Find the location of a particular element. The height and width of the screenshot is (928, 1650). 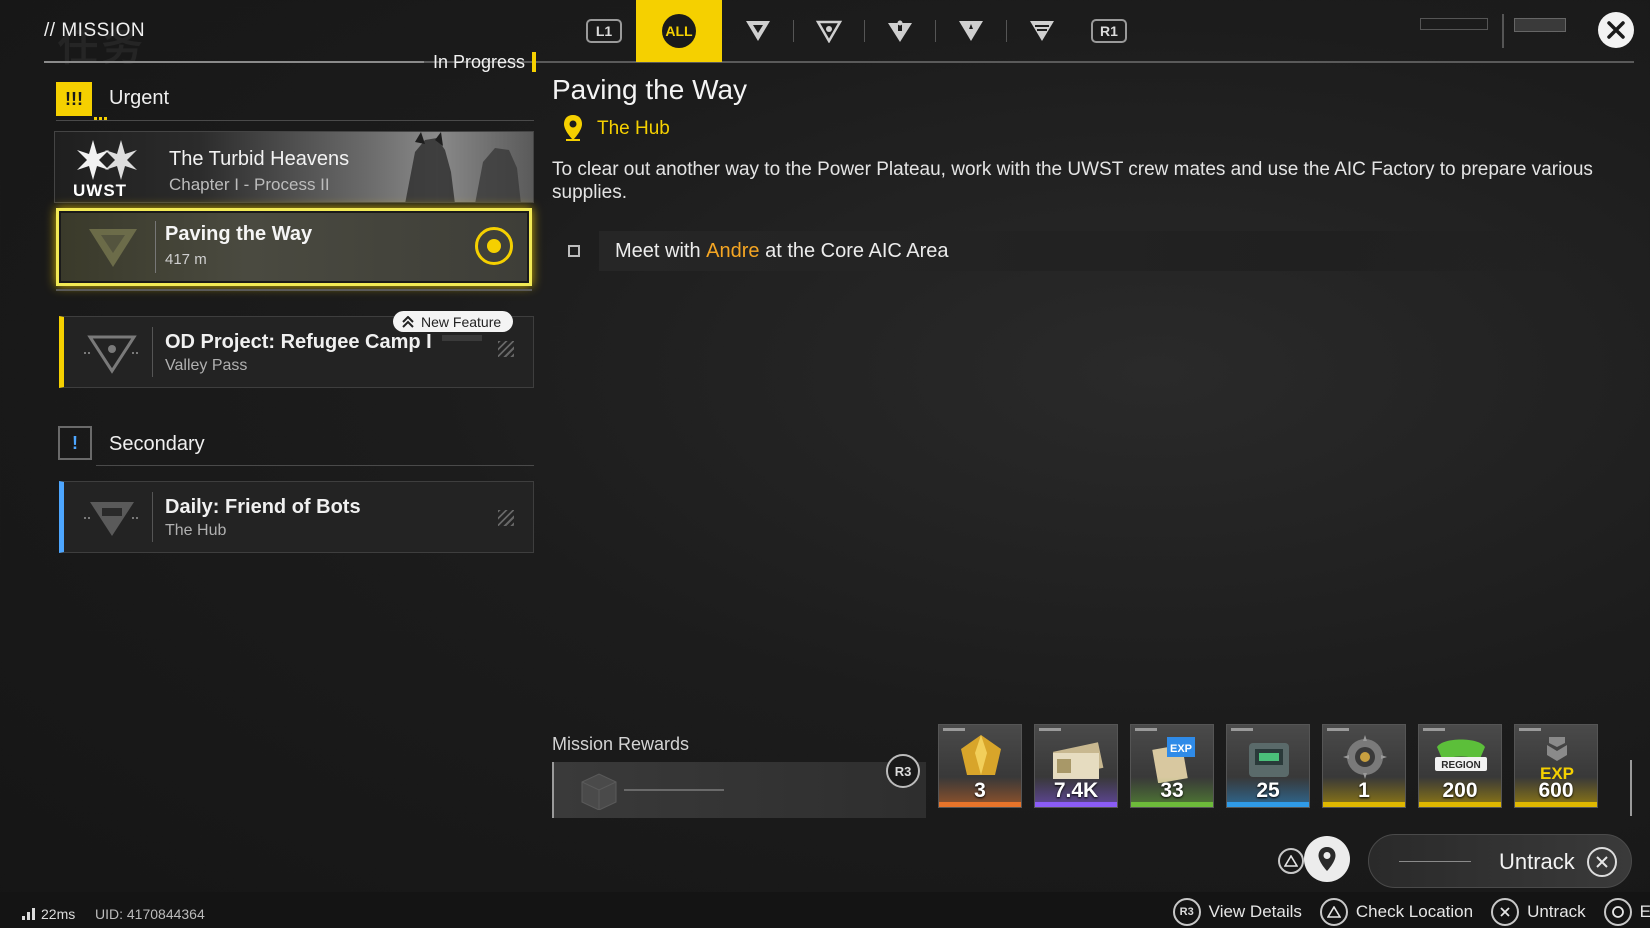

filter-all-label: ALL is located at coordinates (679, 31).